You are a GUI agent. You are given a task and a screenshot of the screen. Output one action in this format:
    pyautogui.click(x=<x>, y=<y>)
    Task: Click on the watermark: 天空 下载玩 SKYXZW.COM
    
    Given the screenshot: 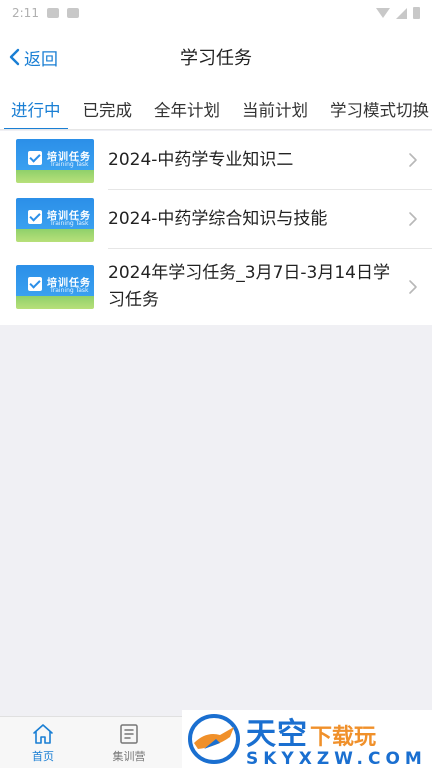 What is the action you would take?
    pyautogui.click(x=307, y=739)
    